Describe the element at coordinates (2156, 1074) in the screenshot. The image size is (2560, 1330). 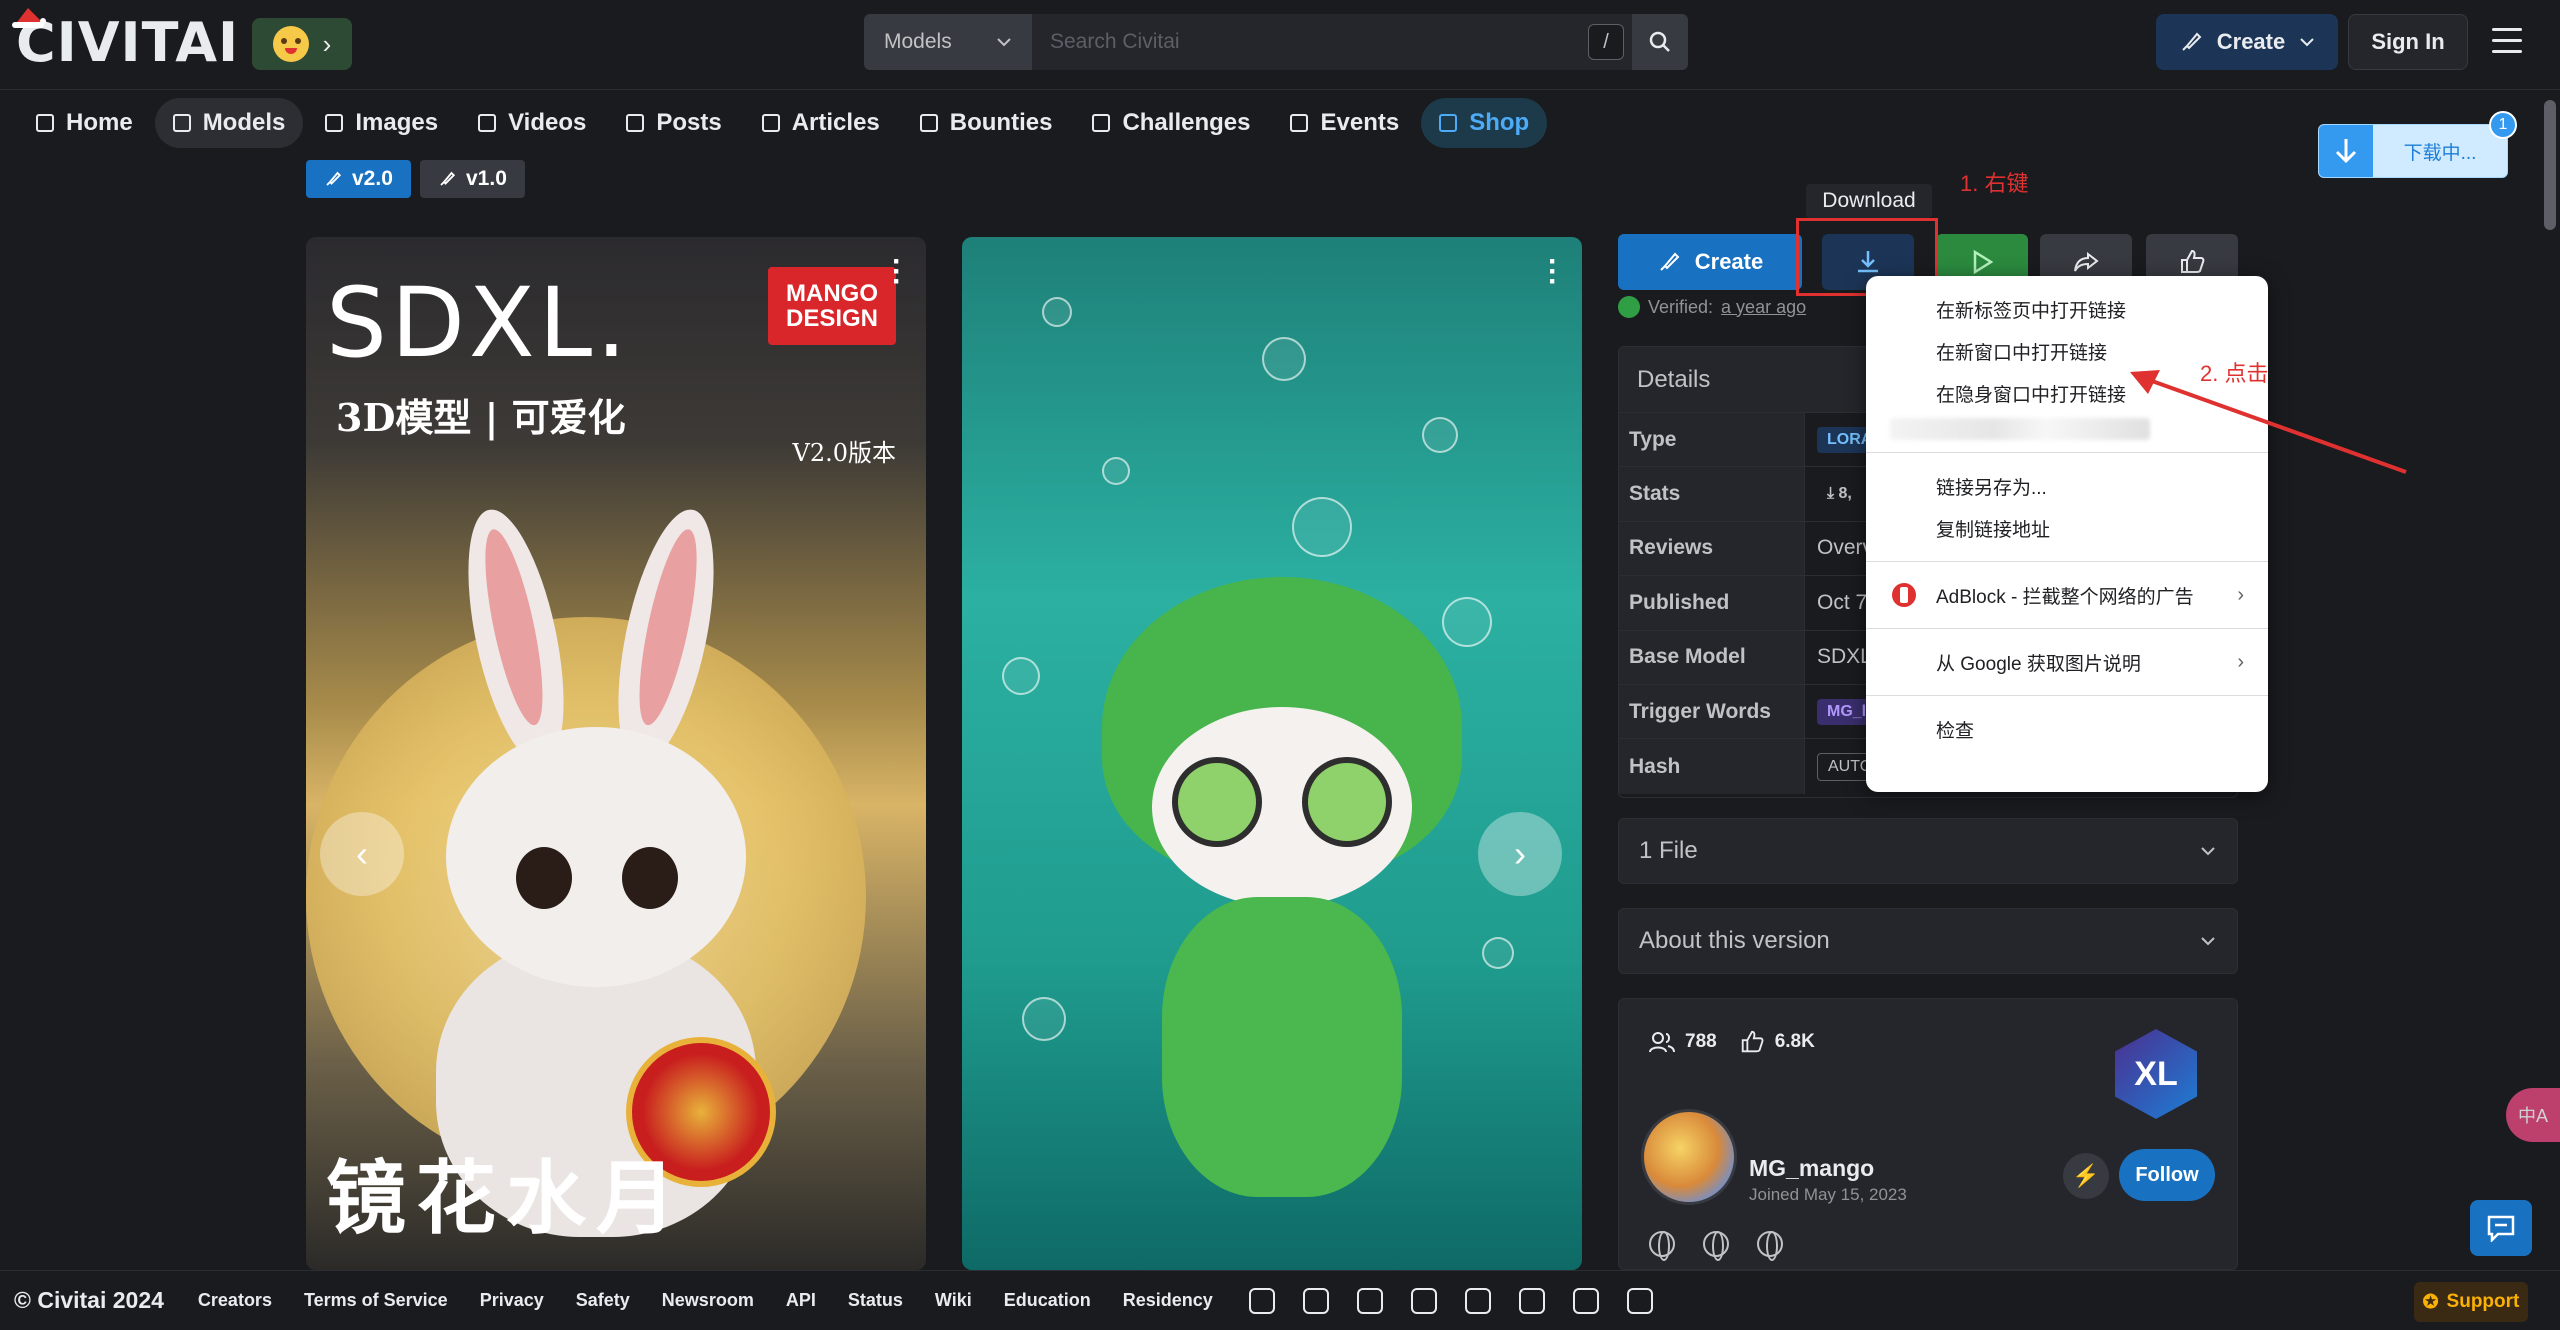
I see `xl-rank-badge: XL` at that location.